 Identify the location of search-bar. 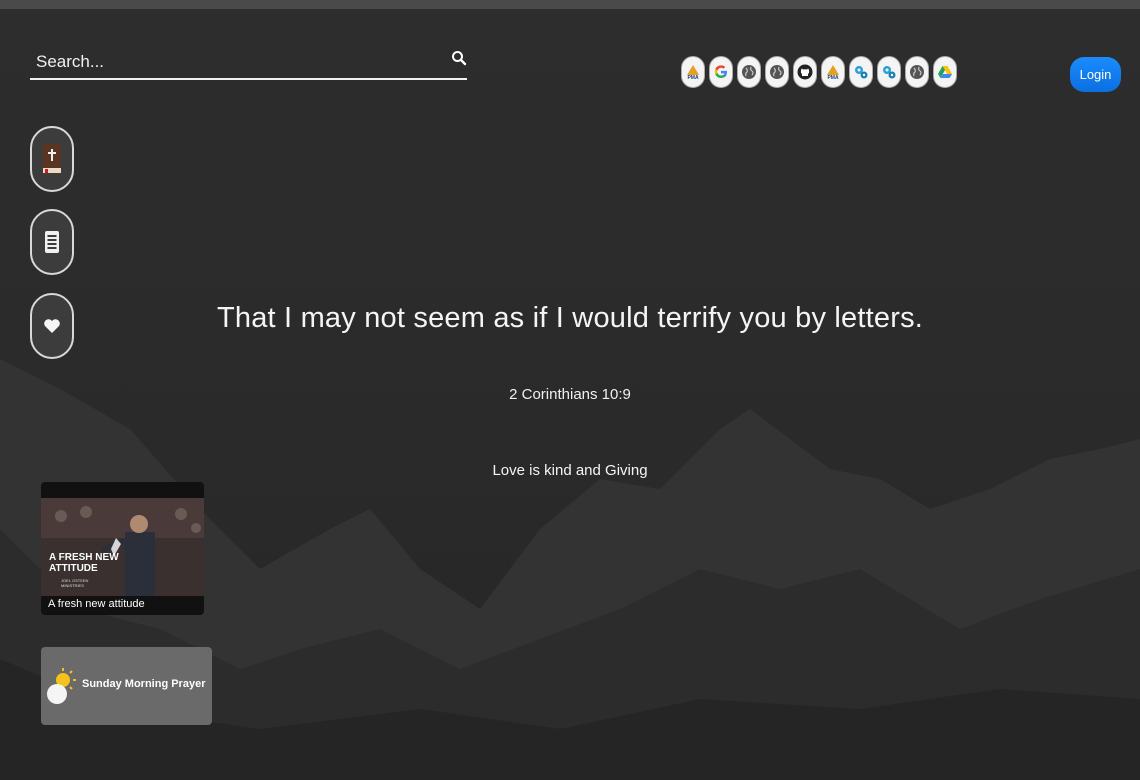
(248, 62).